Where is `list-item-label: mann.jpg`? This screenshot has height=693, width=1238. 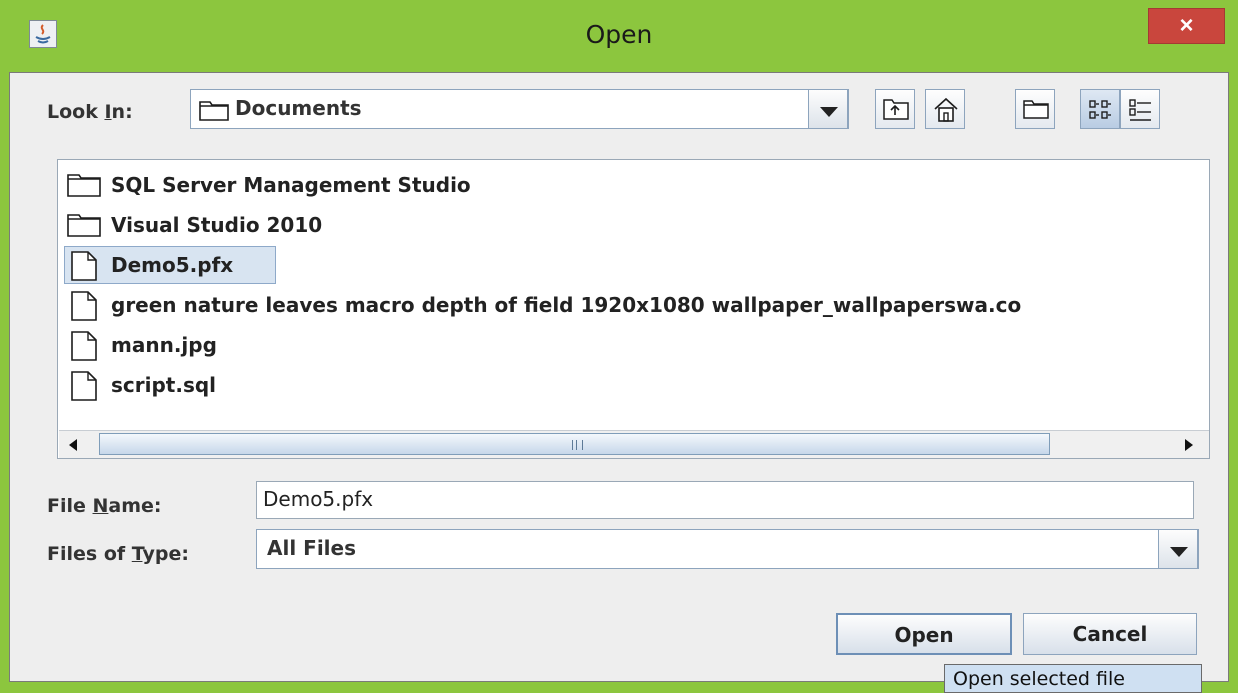 list-item-label: mann.jpg is located at coordinates (164, 345).